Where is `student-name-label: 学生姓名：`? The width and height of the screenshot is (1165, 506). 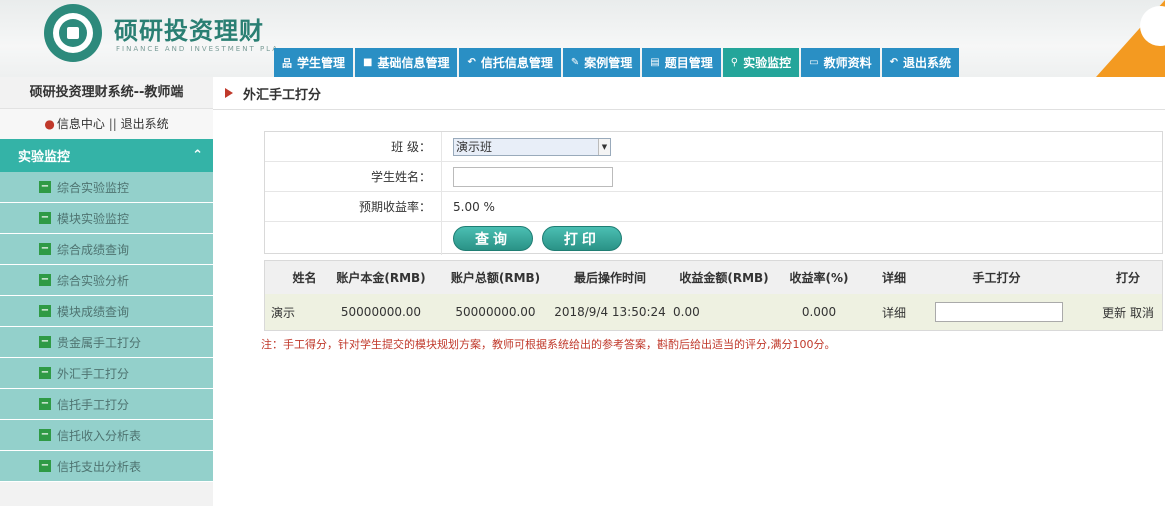
student-name-label: 学生姓名： is located at coordinates (353, 176).